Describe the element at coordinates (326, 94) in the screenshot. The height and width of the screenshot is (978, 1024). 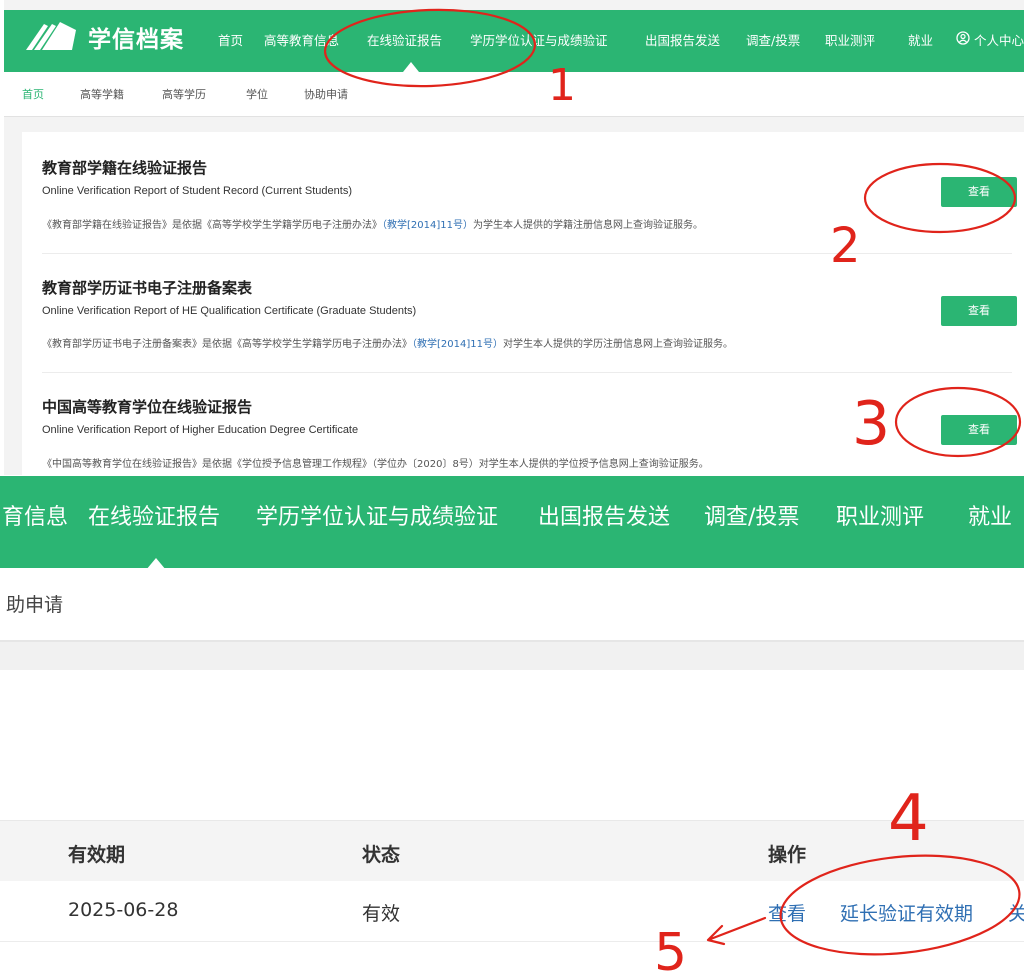
I see `subnav-assist-apply: 协助申请` at that location.